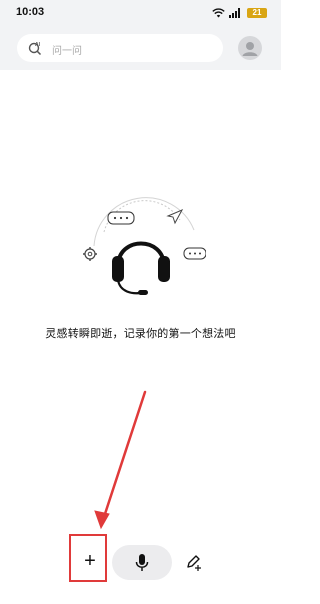 The height and width of the screenshot is (604, 320). I want to click on ai-search-icon: AI, so click(35, 49).